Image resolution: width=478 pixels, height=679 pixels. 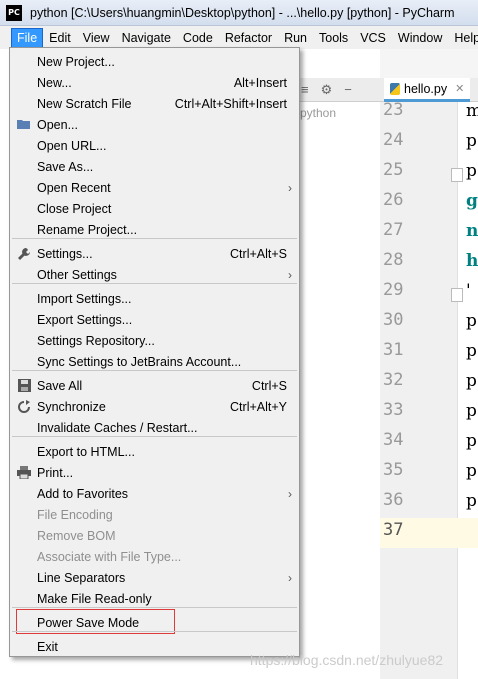 I want to click on menu-item-label: Close Project, so click(x=74, y=208).